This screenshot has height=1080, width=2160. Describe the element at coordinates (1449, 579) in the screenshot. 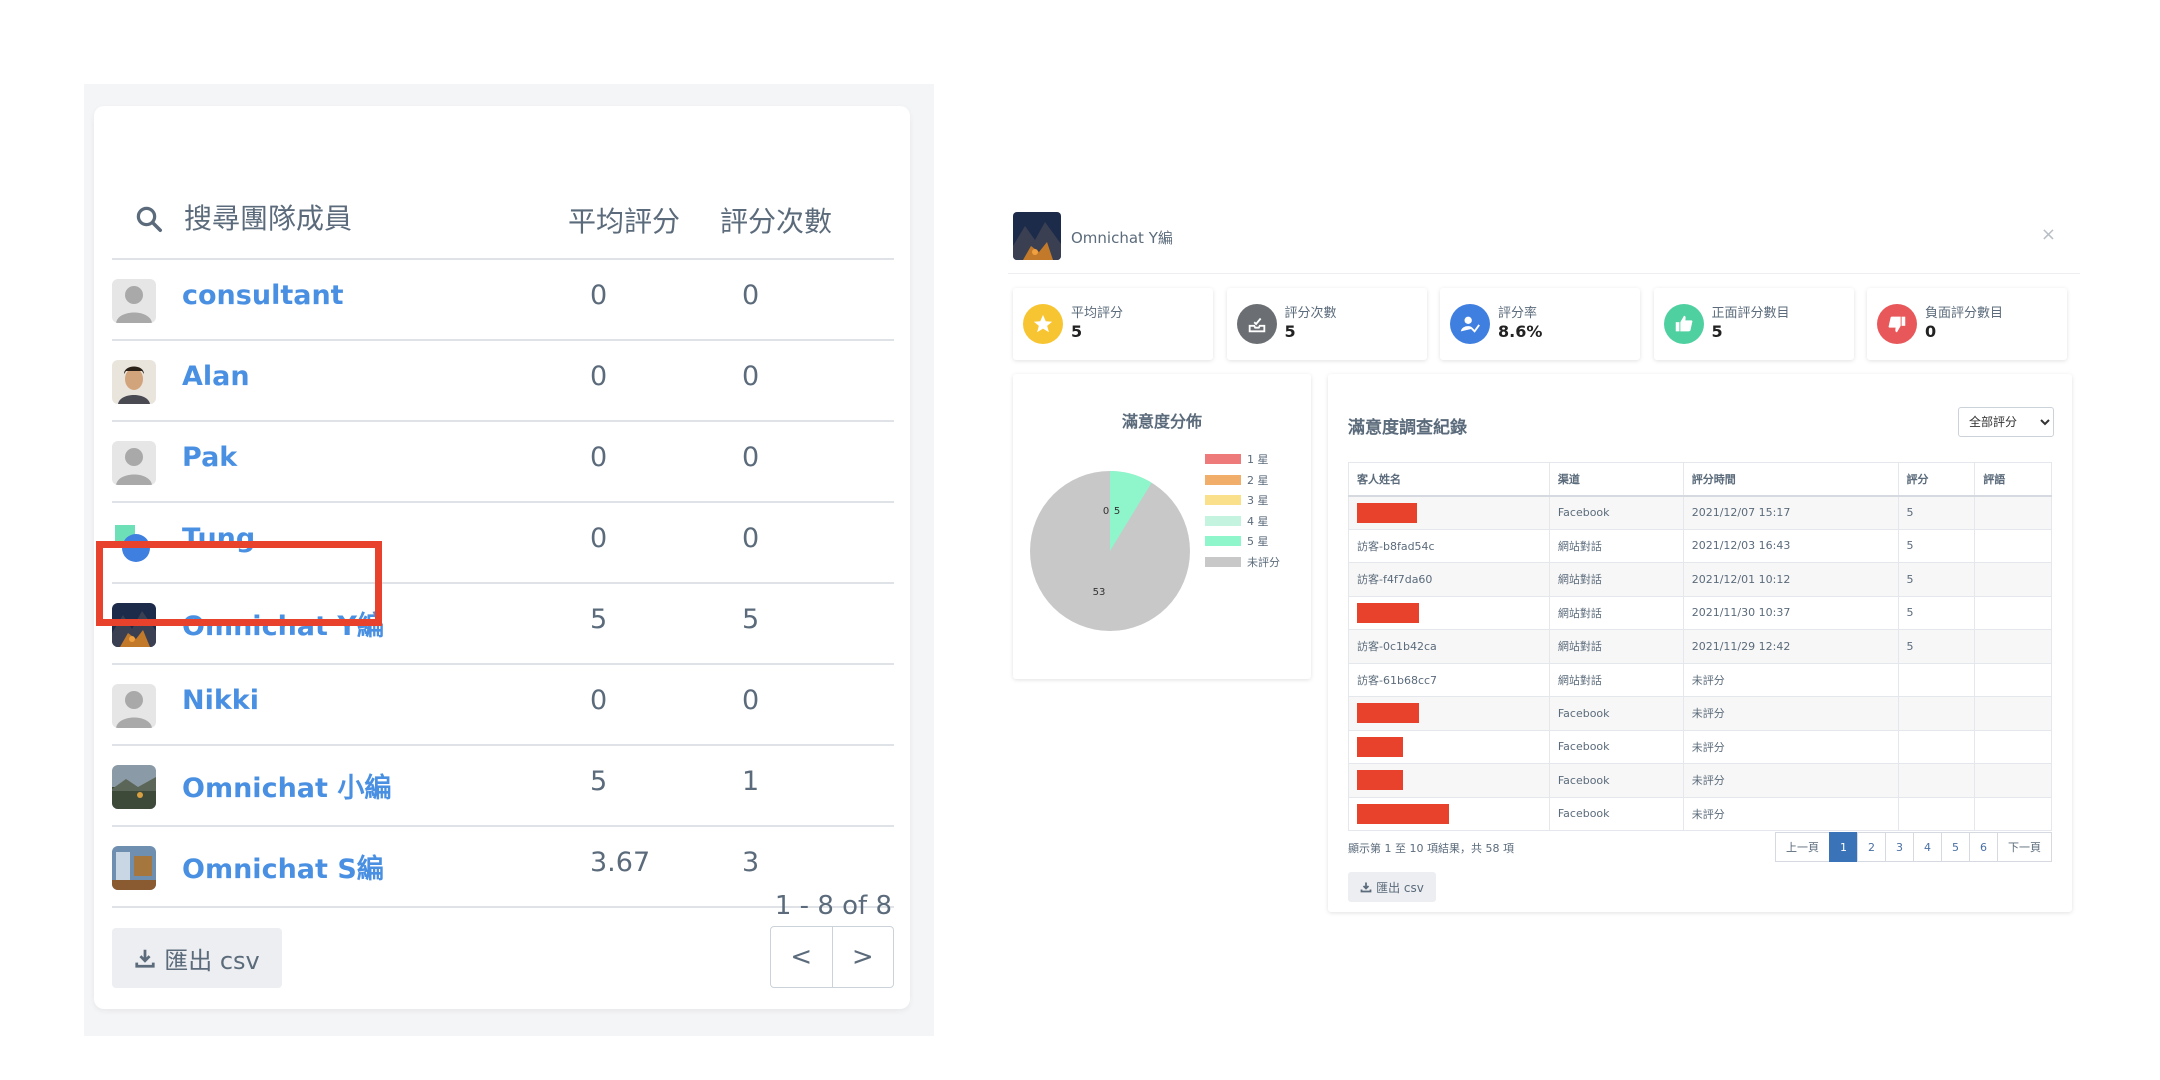

I see `customer-name-cell: 訪客-f4f7da60` at that location.